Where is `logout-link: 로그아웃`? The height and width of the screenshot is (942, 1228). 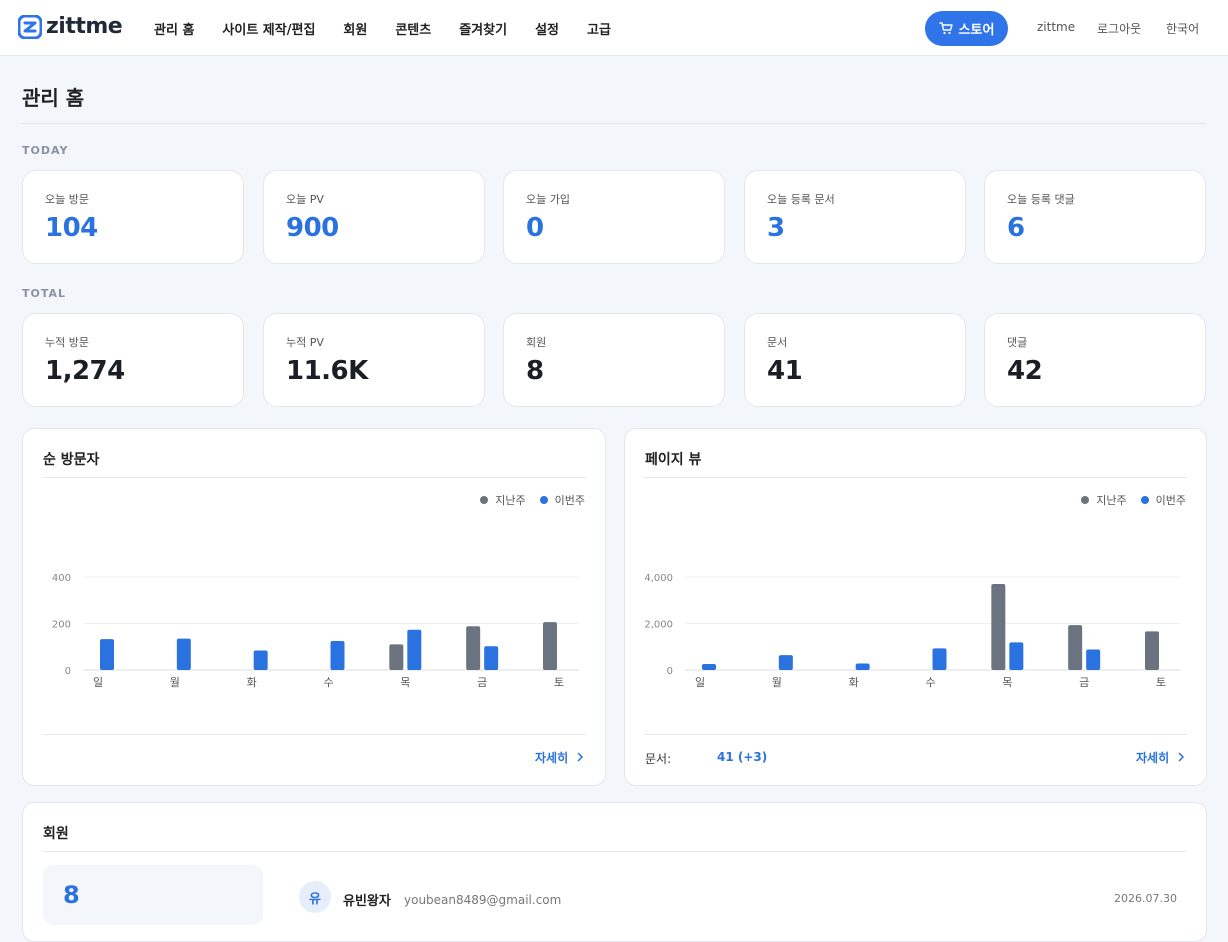 logout-link: 로그아웃 is located at coordinates (1119, 28).